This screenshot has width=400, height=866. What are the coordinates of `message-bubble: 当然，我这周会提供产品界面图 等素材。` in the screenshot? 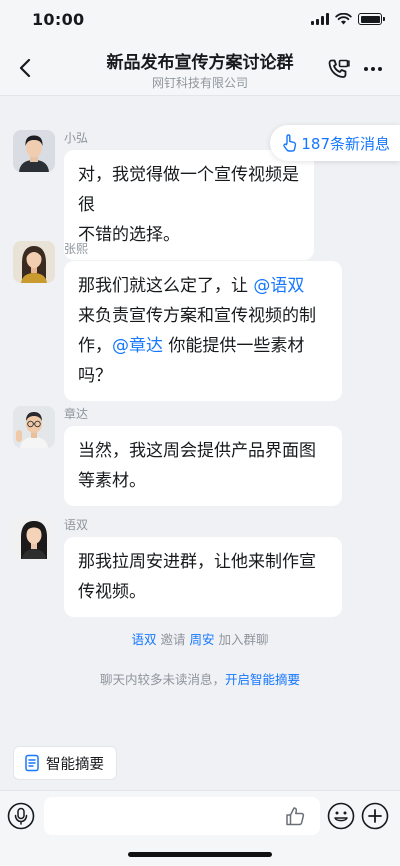 It's located at (203, 466).